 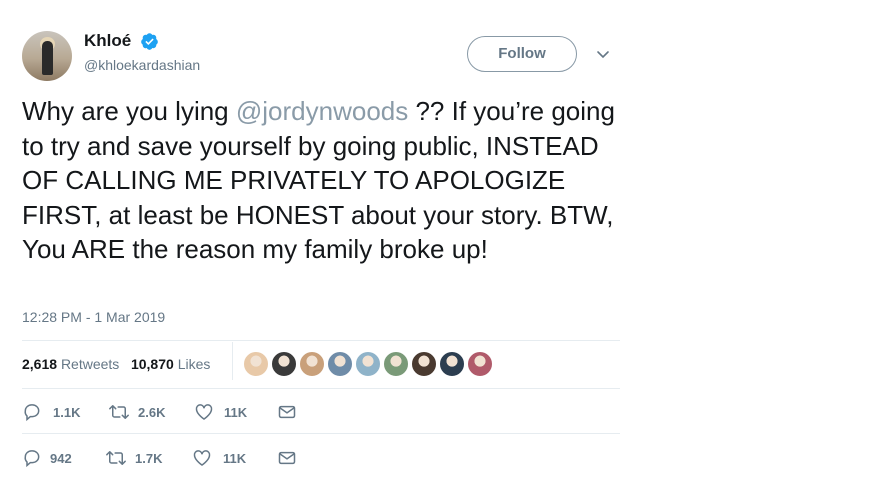 I want to click on profile-avatar, so click(x=47, y=56).